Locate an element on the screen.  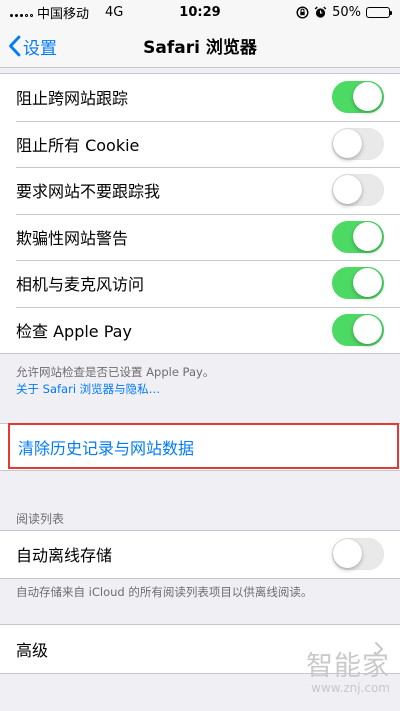
cross-site-tracking-toggle is located at coordinates (358, 97).